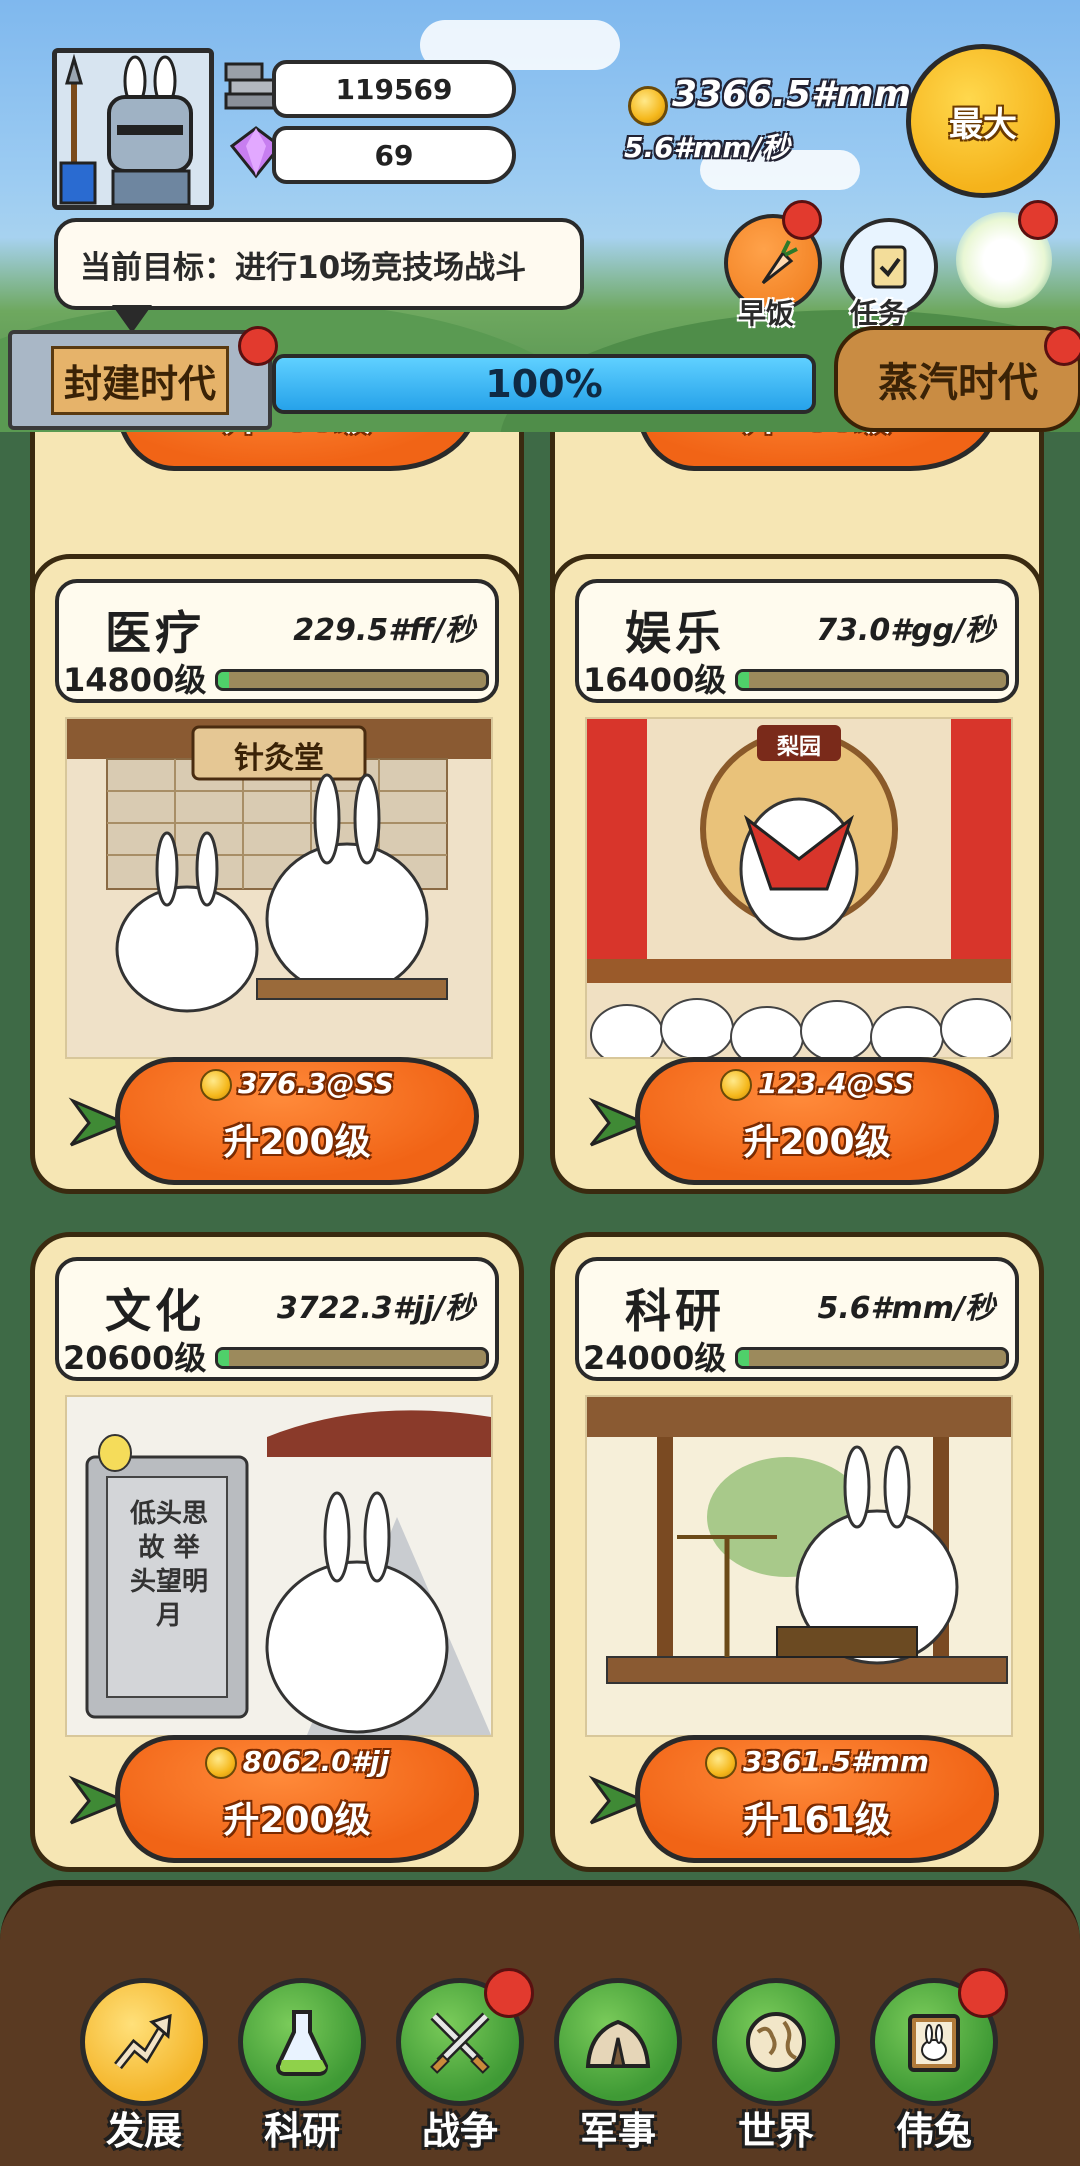  Describe the element at coordinates (459, 2131) in the screenshot. I see `nav-label: 战争` at that location.